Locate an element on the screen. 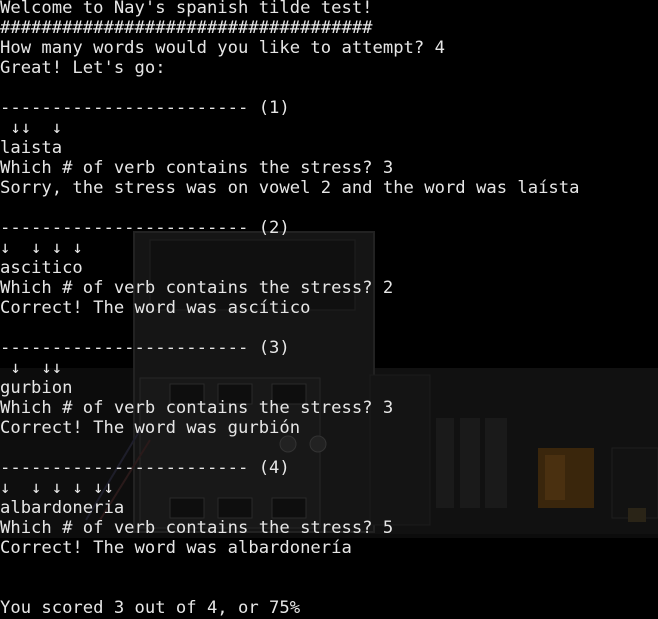 The image size is (658, 619). terminal-line: Which # of verb contains the stress? 5 is located at coordinates (197, 528).